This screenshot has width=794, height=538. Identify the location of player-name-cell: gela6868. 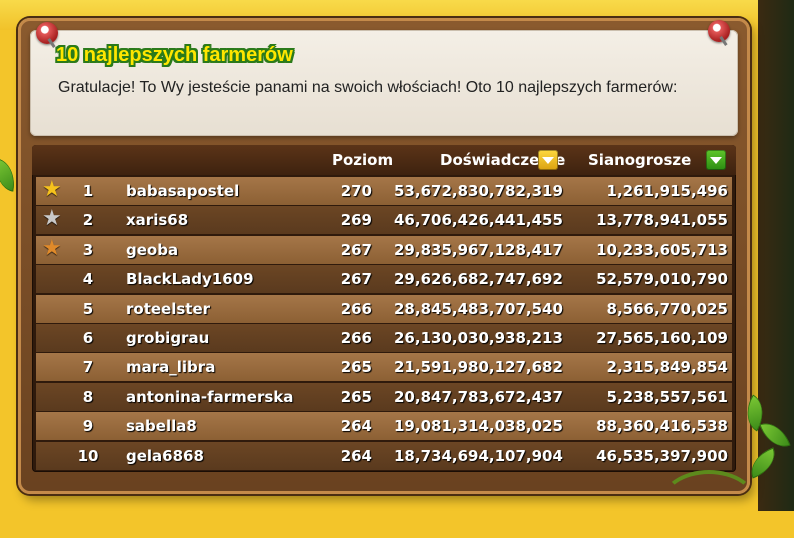
(165, 456).